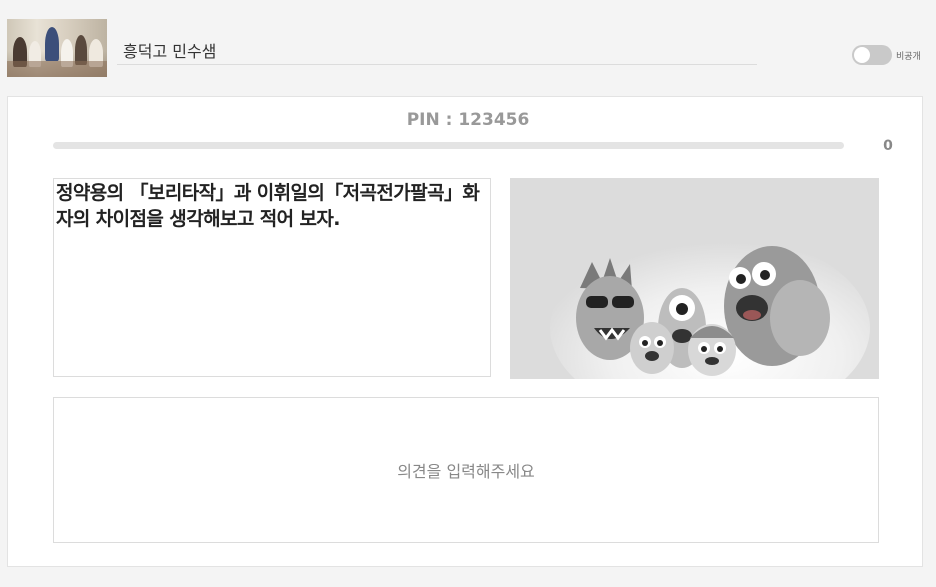 Image resolution: width=936 pixels, height=587 pixels. What do you see at coordinates (170, 51) in the screenshot?
I see `page-title: 흥덕고 민수샘` at bounding box center [170, 51].